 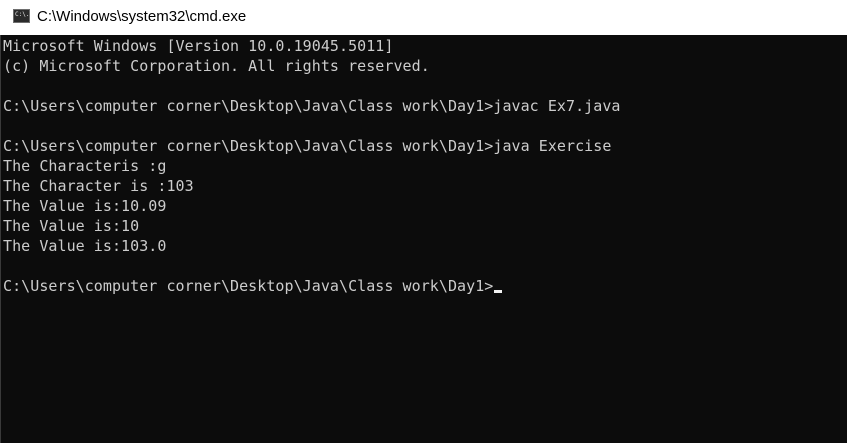 What do you see at coordinates (98, 186) in the screenshot?
I see `console-line: The Character is :103` at bounding box center [98, 186].